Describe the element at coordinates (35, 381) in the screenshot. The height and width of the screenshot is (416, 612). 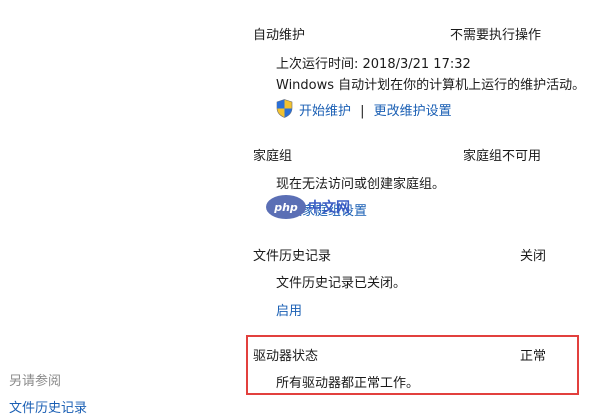
I see `see-also-title: 另请参阅` at that location.